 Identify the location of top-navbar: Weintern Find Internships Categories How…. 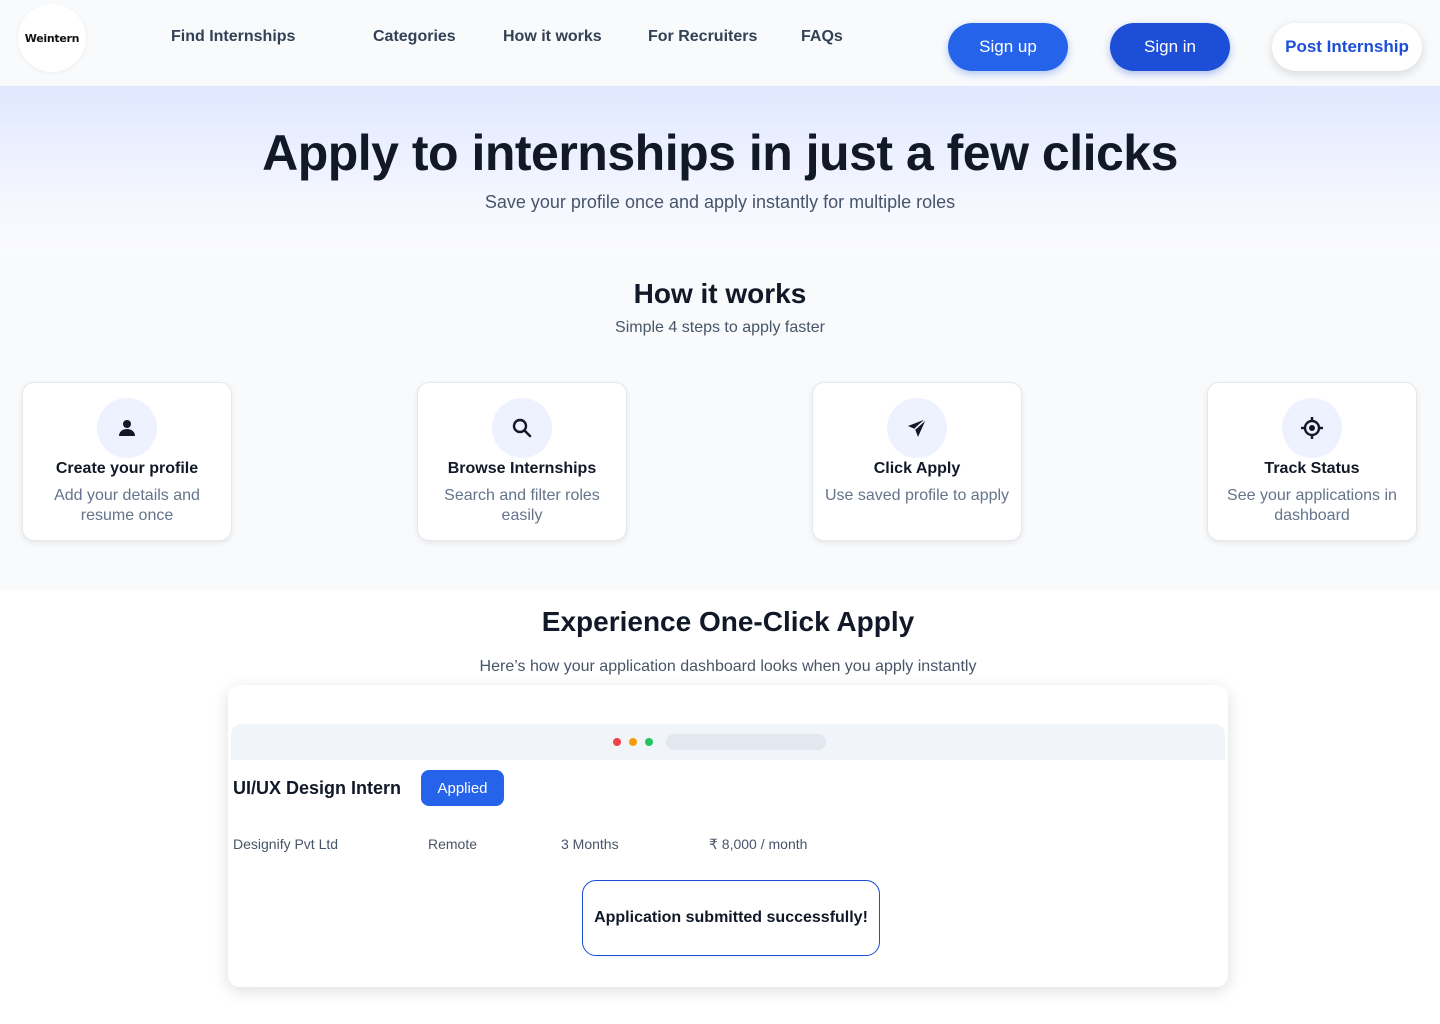
(720, 43).